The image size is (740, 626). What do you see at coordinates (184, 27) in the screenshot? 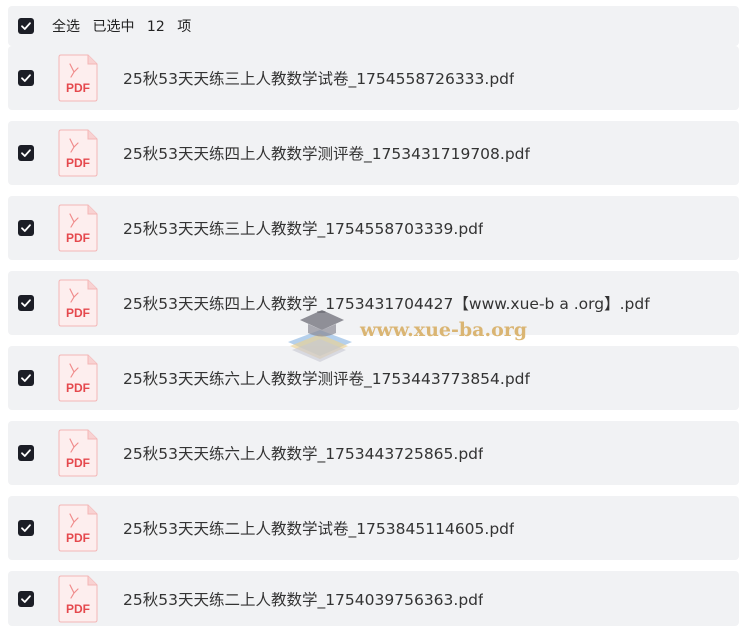
I see `selected-suffix: 项` at bounding box center [184, 27].